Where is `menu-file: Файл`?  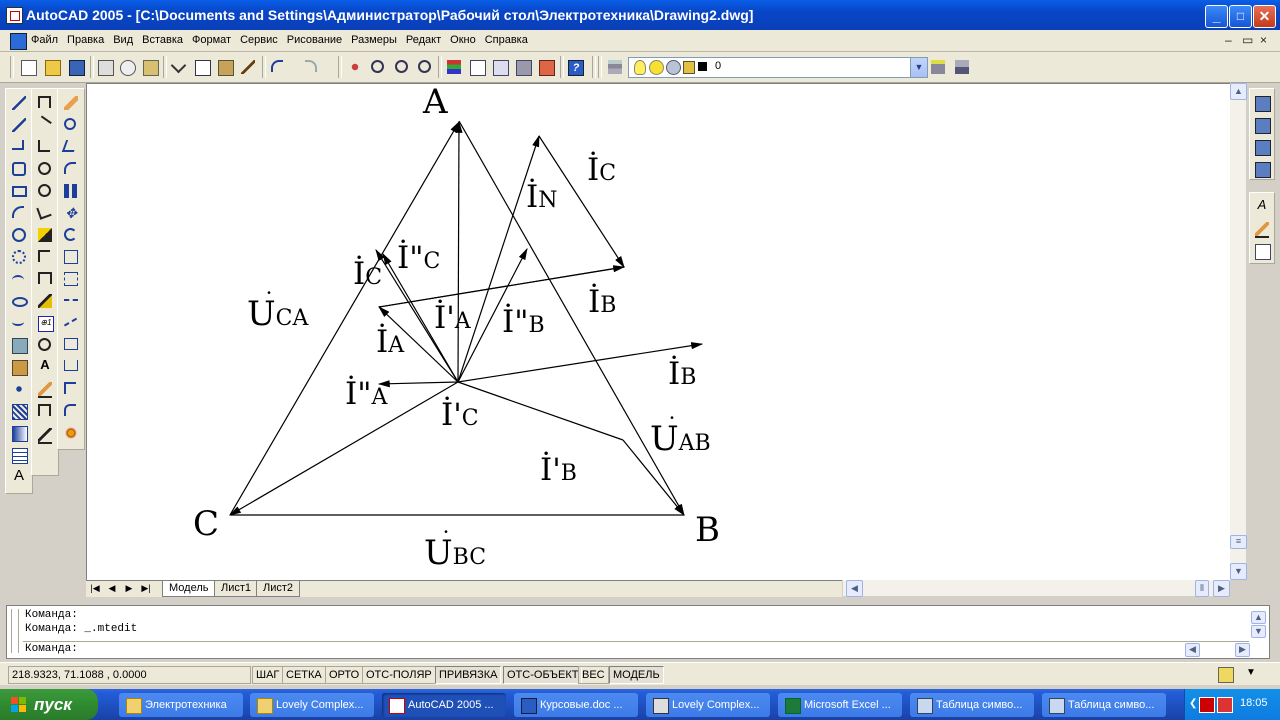 menu-file: Файл is located at coordinates (44, 40).